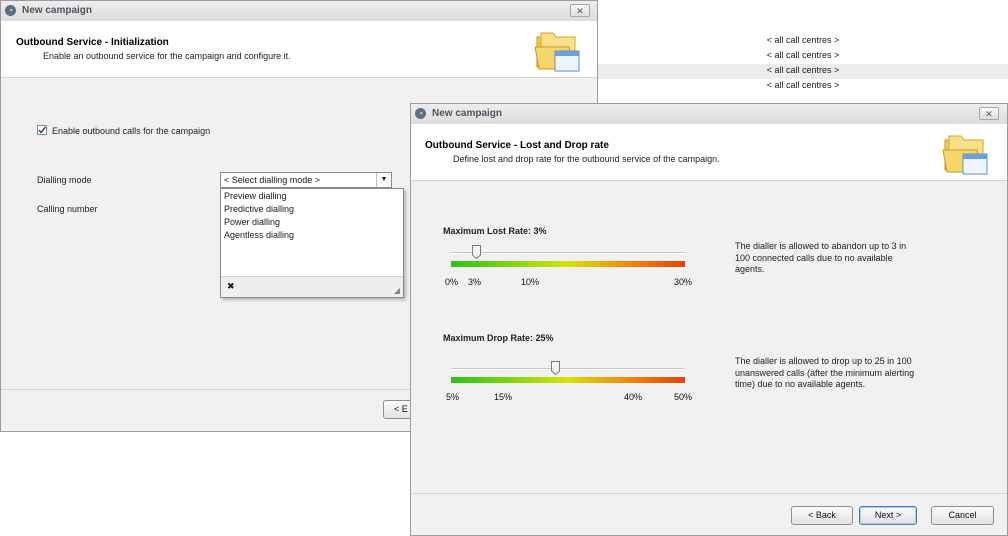  What do you see at coordinates (555, 368) in the screenshot?
I see `drop-rate-slider-thumb` at bounding box center [555, 368].